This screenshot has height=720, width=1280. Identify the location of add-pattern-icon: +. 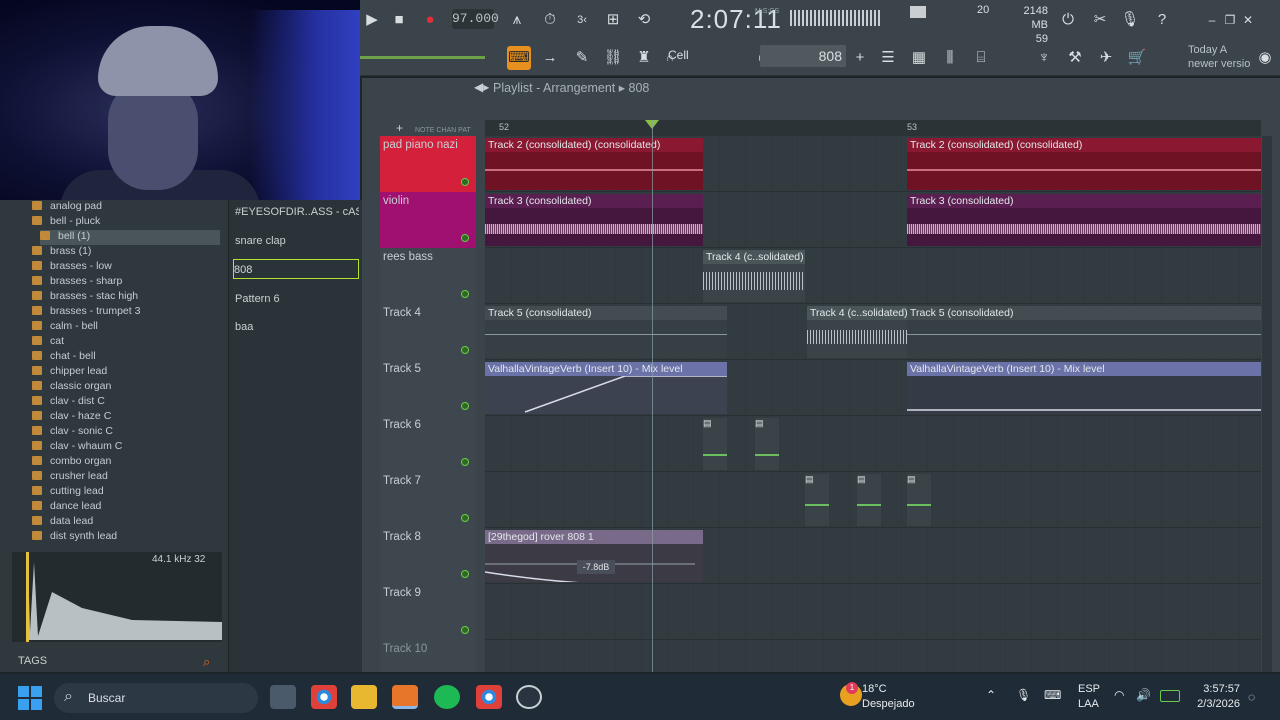
(860, 58).